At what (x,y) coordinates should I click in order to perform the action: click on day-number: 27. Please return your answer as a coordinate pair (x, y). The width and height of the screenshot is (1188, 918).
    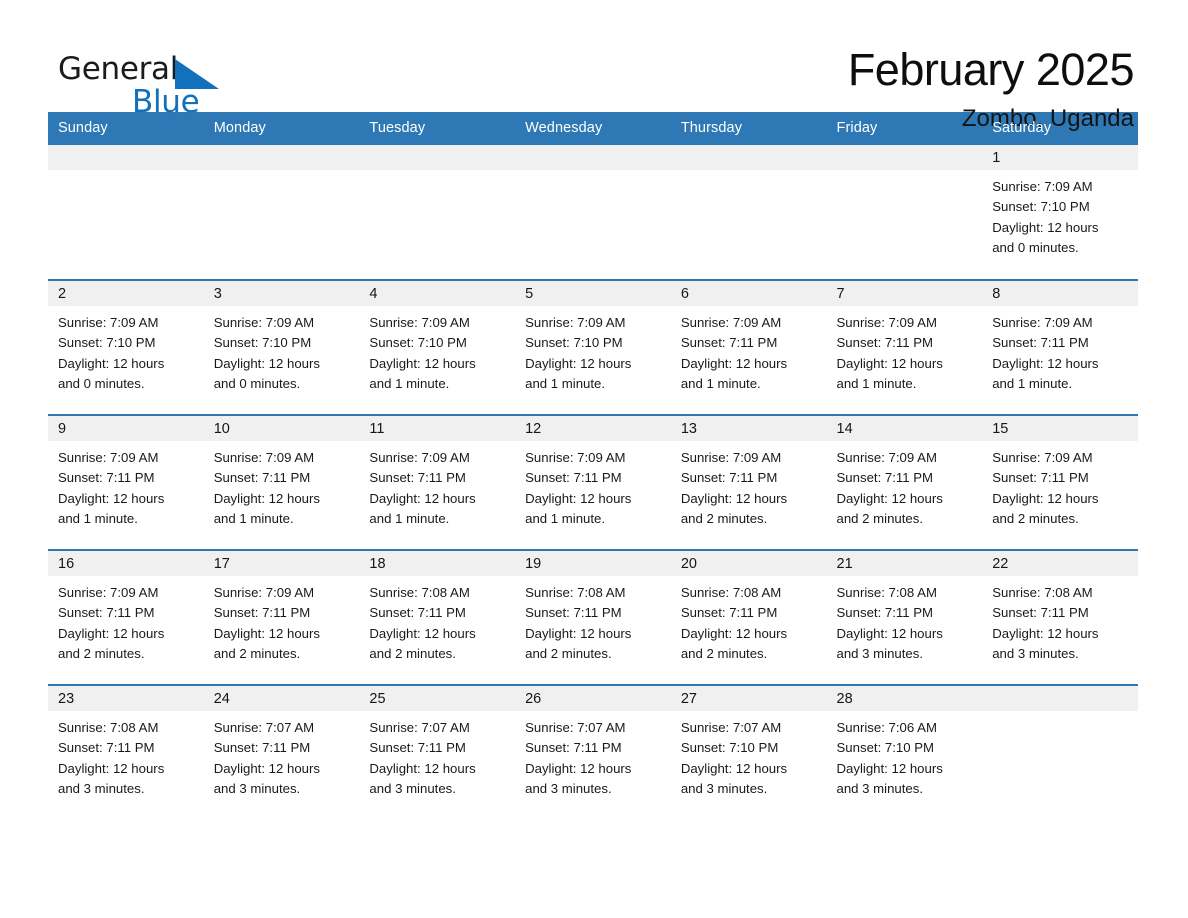
    Looking at the image, I should click on (748, 698).